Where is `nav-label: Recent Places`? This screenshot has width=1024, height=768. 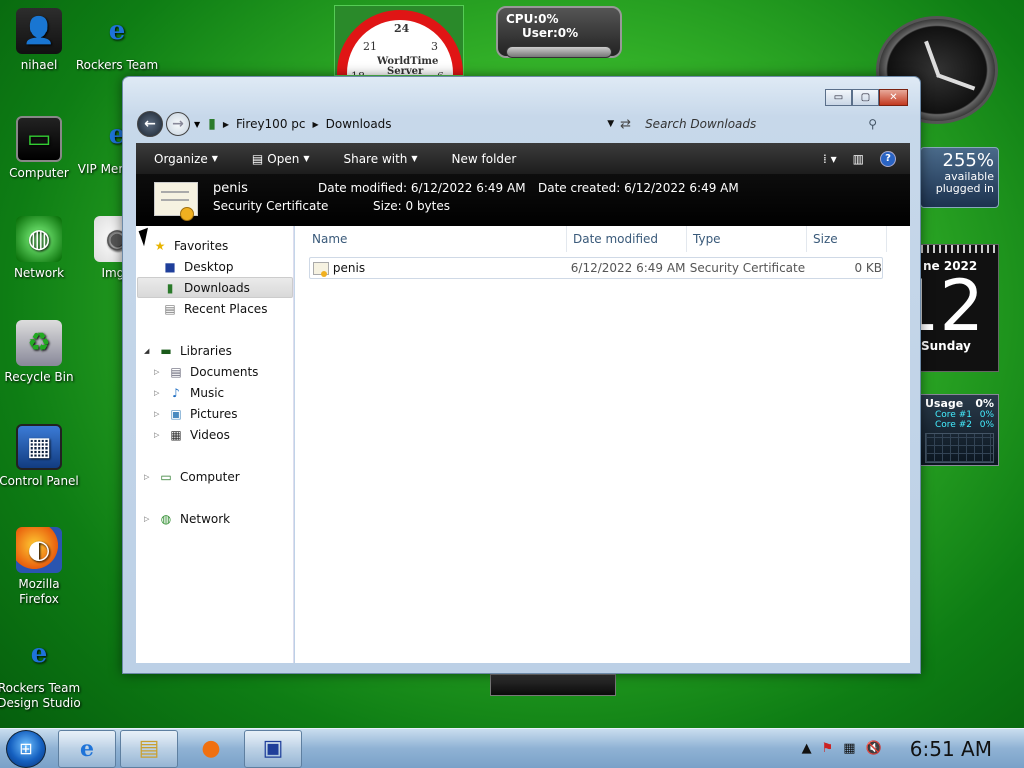
nav-label: Recent Places is located at coordinates (226, 308).